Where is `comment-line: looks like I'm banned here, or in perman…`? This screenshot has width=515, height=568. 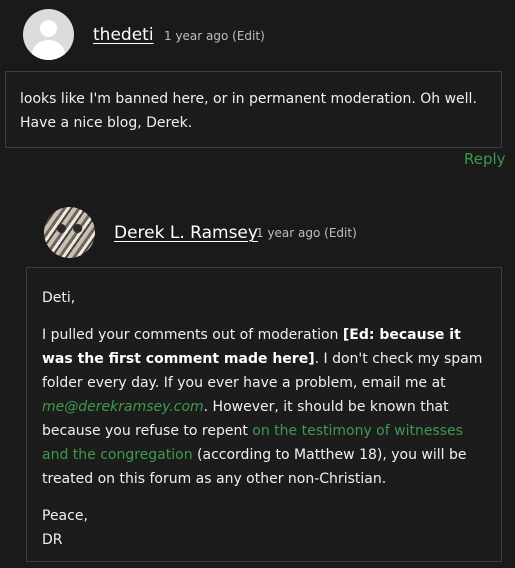
comment-line: looks like I'm banned here, or in perman… is located at coordinates (248, 99).